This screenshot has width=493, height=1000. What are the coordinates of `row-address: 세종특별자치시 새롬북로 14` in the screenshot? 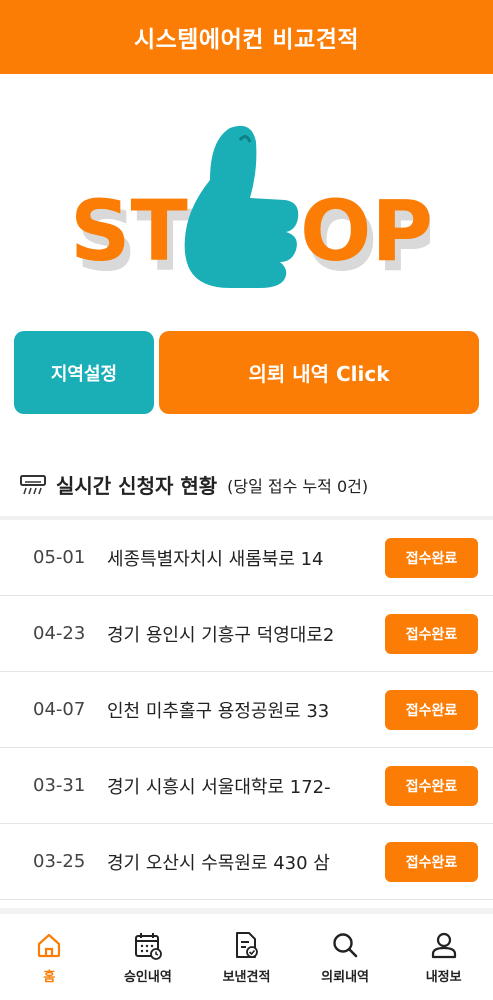 It's located at (215, 559).